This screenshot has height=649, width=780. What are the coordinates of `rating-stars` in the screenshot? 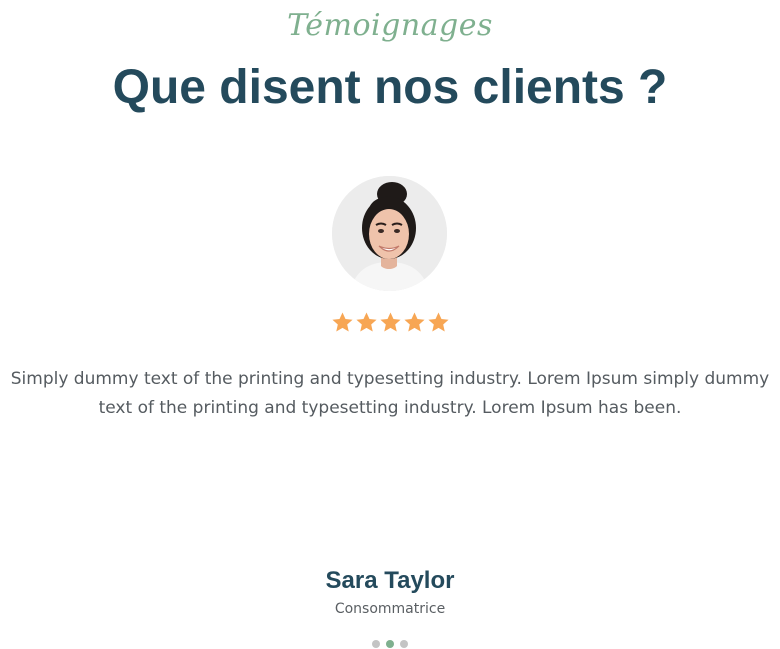 It's located at (390, 322).